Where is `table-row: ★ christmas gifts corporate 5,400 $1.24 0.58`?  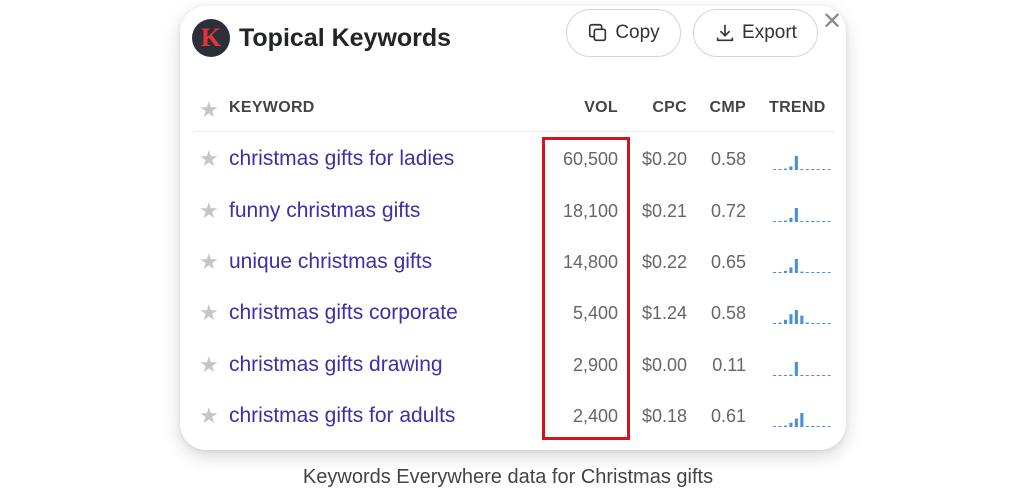
table-row: ★ christmas gifts corporate 5,400 $1.24 0.58 is located at coordinates (513, 323).